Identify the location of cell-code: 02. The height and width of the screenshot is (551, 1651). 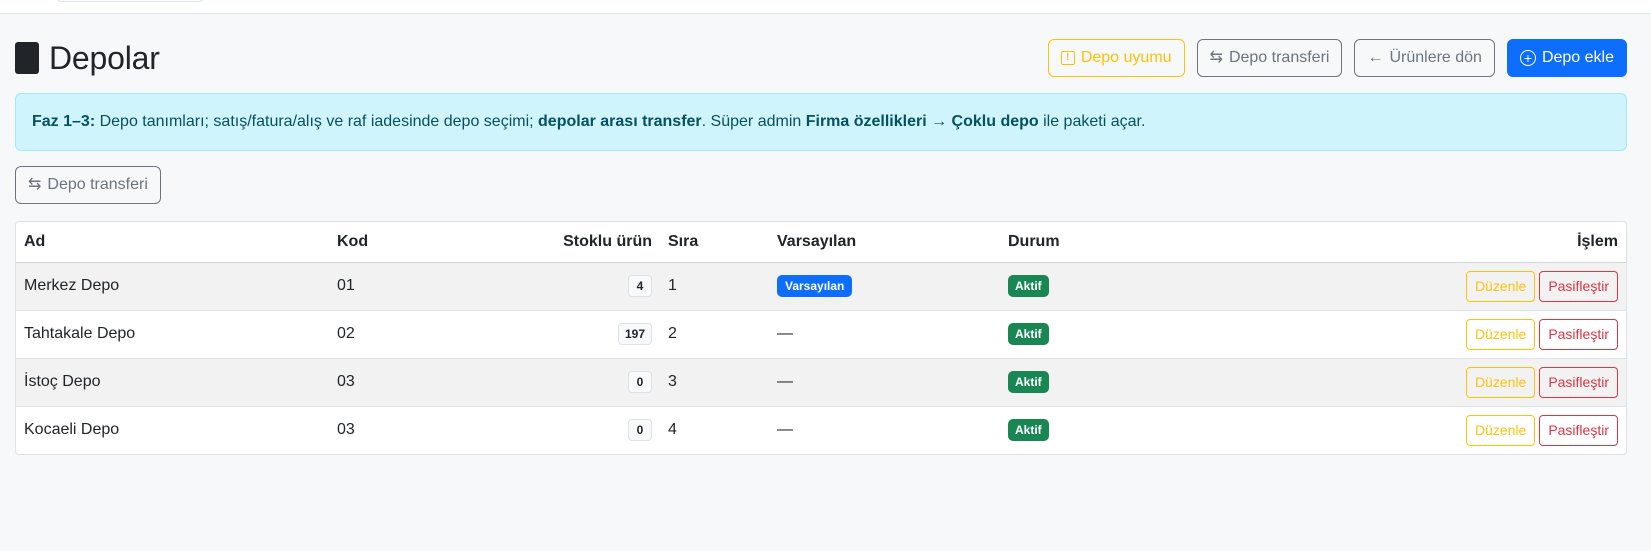
(396, 334).